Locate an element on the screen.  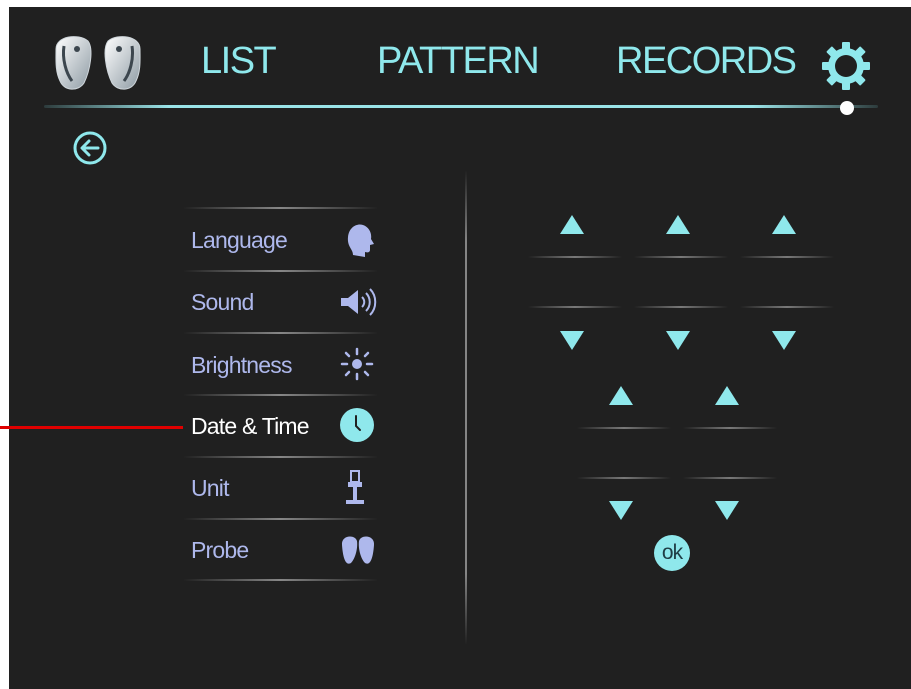
annotation-pointer-line is located at coordinates (91, 427).